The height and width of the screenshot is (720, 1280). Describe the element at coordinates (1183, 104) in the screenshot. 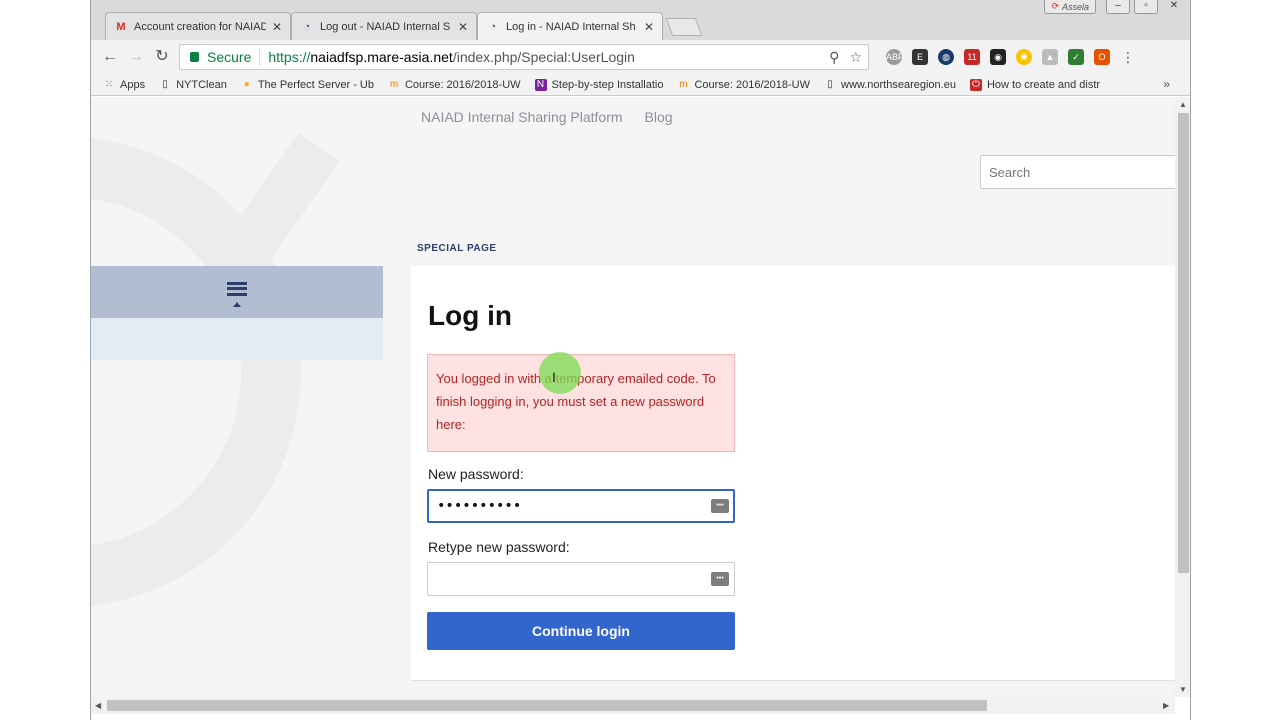

I see `scroll-up-icon: ▲` at that location.